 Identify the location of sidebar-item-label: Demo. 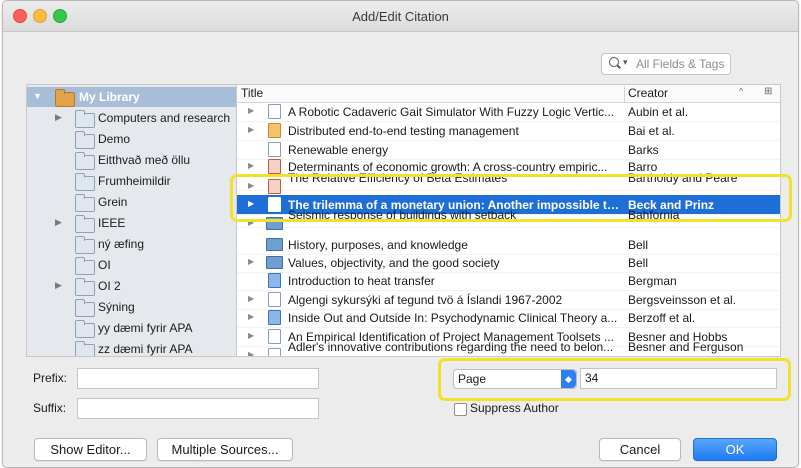
(114, 139).